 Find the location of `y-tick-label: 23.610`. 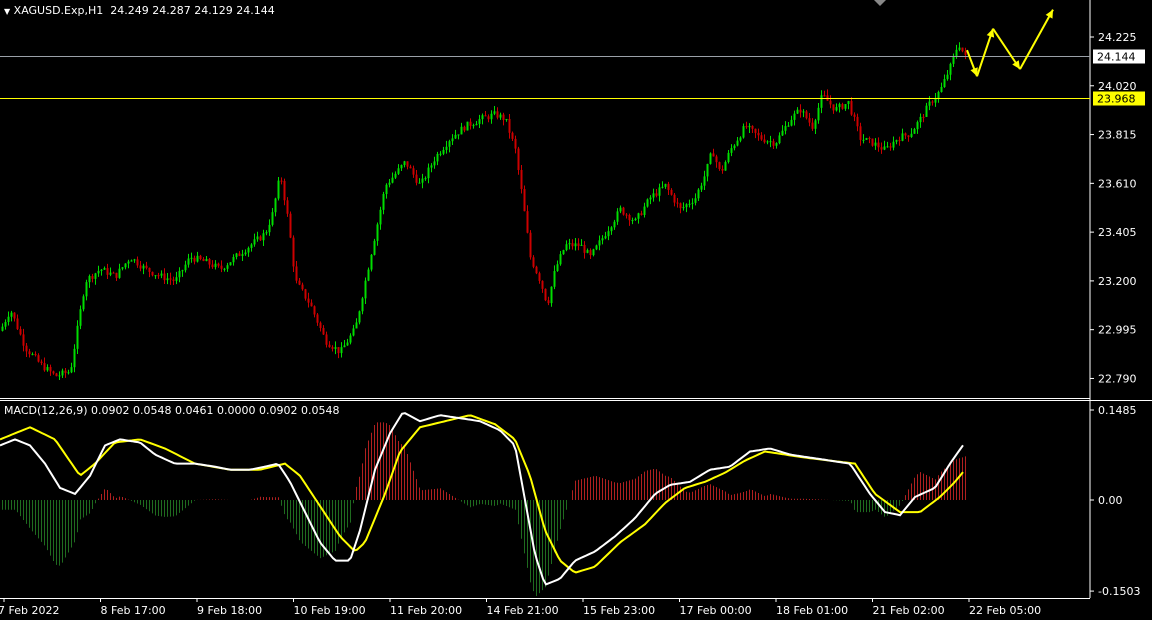

y-tick-label: 23.610 is located at coordinates (1117, 183).